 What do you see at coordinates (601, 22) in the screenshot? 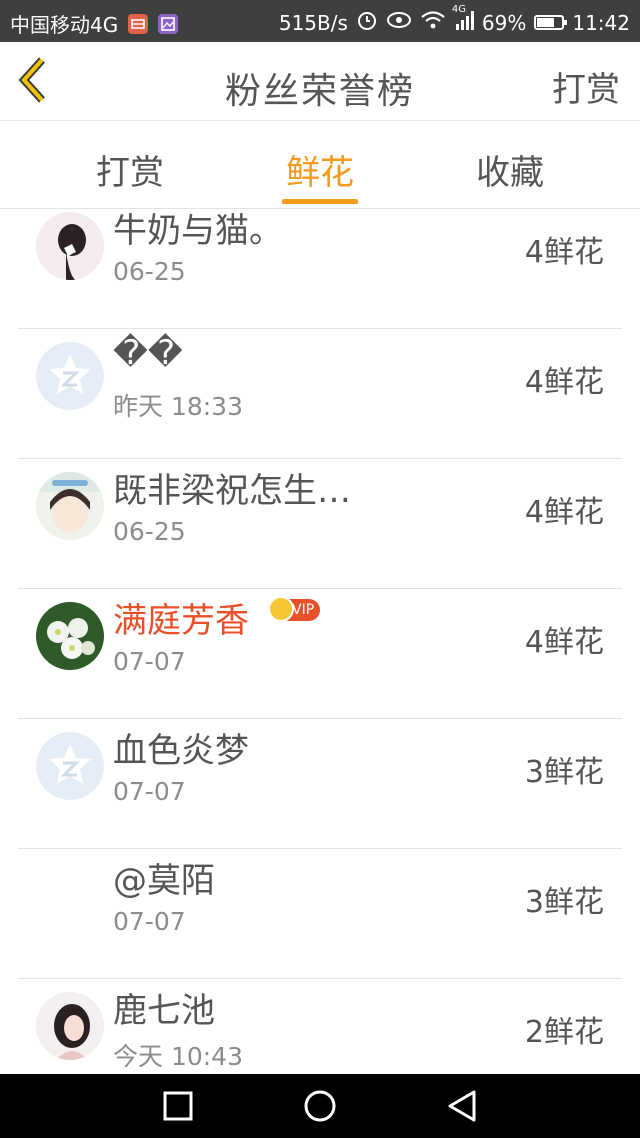
I see `clock: 11:42` at bounding box center [601, 22].